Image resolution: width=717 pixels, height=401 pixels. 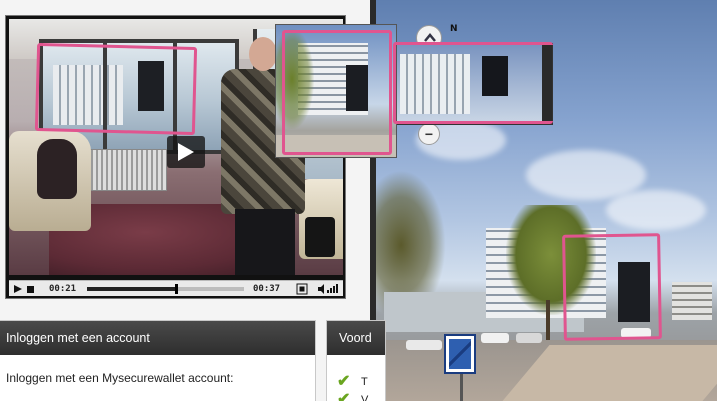 I want to click on current-time: 00:21, so click(x=63, y=289).